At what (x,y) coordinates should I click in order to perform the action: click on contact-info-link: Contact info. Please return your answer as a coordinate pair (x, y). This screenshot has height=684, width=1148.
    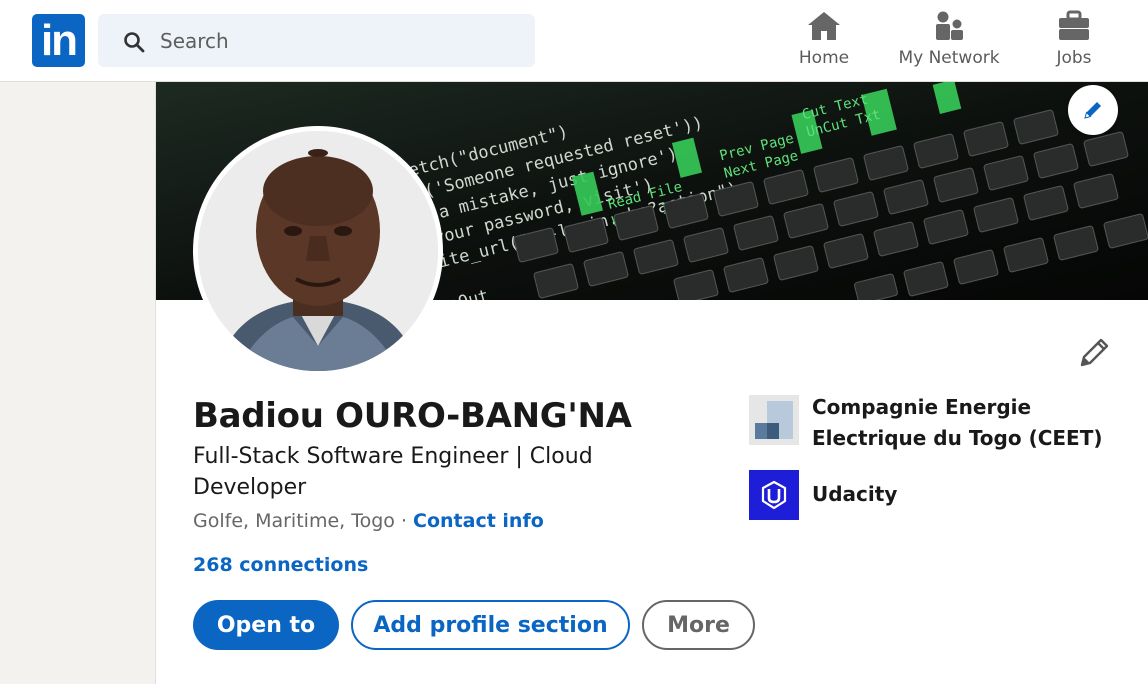
    Looking at the image, I should click on (478, 521).